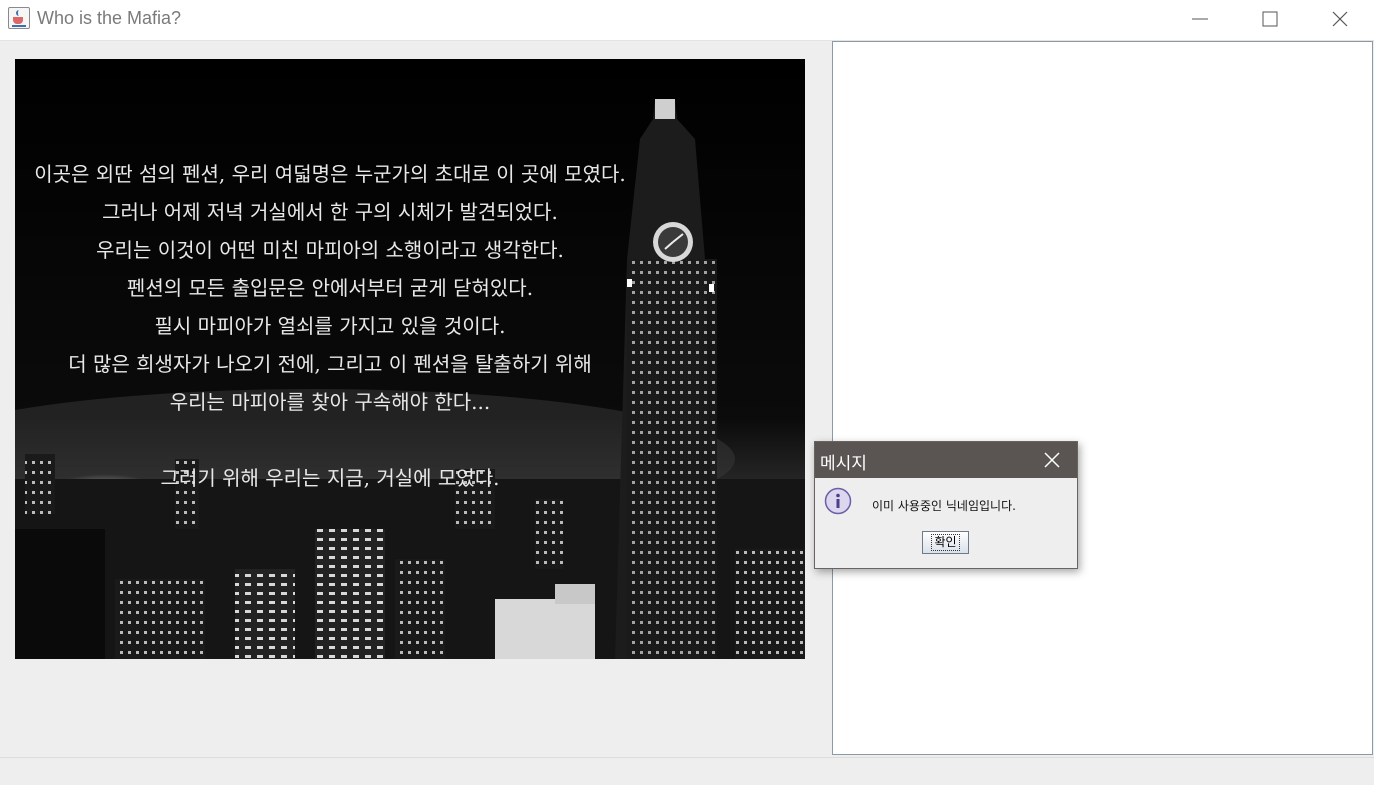 Image resolution: width=1374 pixels, height=785 pixels. What do you see at coordinates (946, 460) in the screenshot?
I see `dialog-titlebar: 메시지` at bounding box center [946, 460].